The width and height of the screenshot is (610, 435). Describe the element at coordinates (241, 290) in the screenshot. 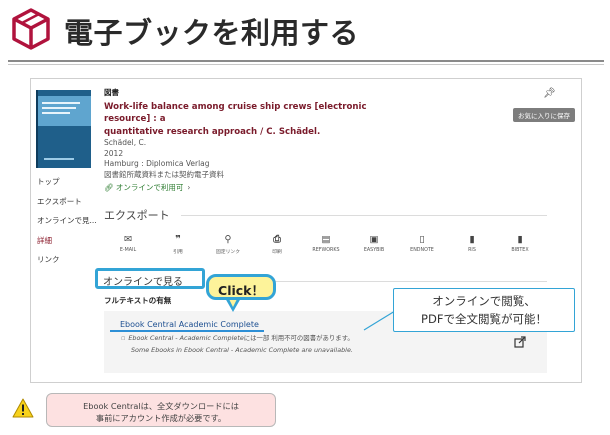

I see `click-callout-text: Click！` at that location.